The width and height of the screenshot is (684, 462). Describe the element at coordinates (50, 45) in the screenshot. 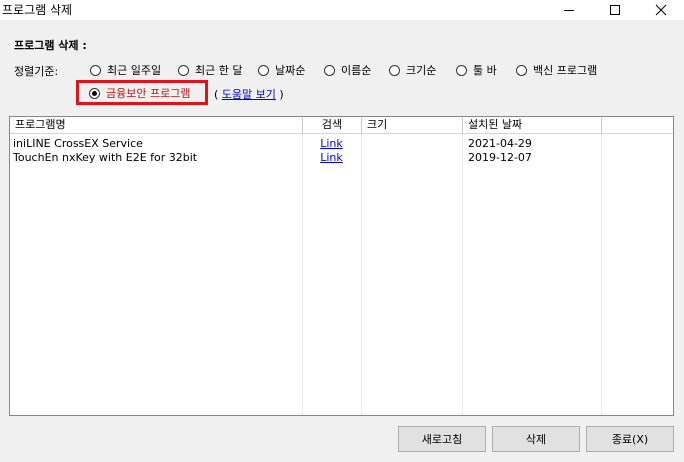

I see `section-title: 프로그램 삭제 :` at that location.